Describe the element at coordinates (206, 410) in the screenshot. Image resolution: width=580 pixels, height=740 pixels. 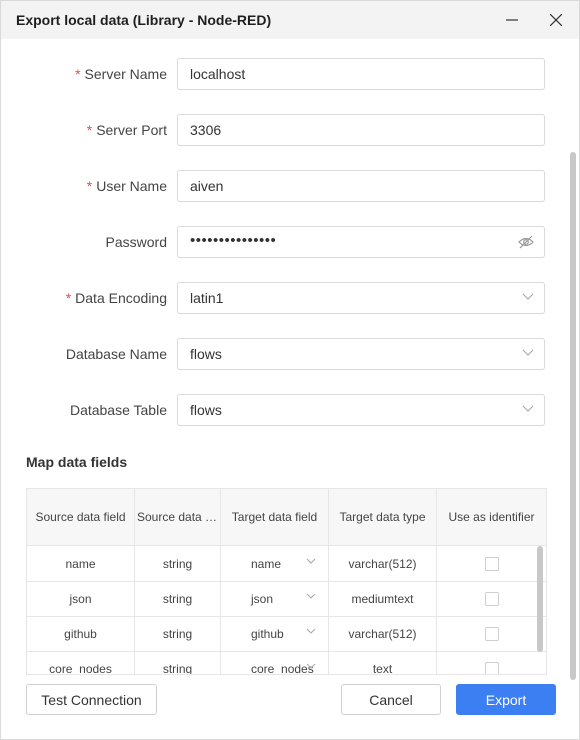
I see `database-table-value: flows` at that location.